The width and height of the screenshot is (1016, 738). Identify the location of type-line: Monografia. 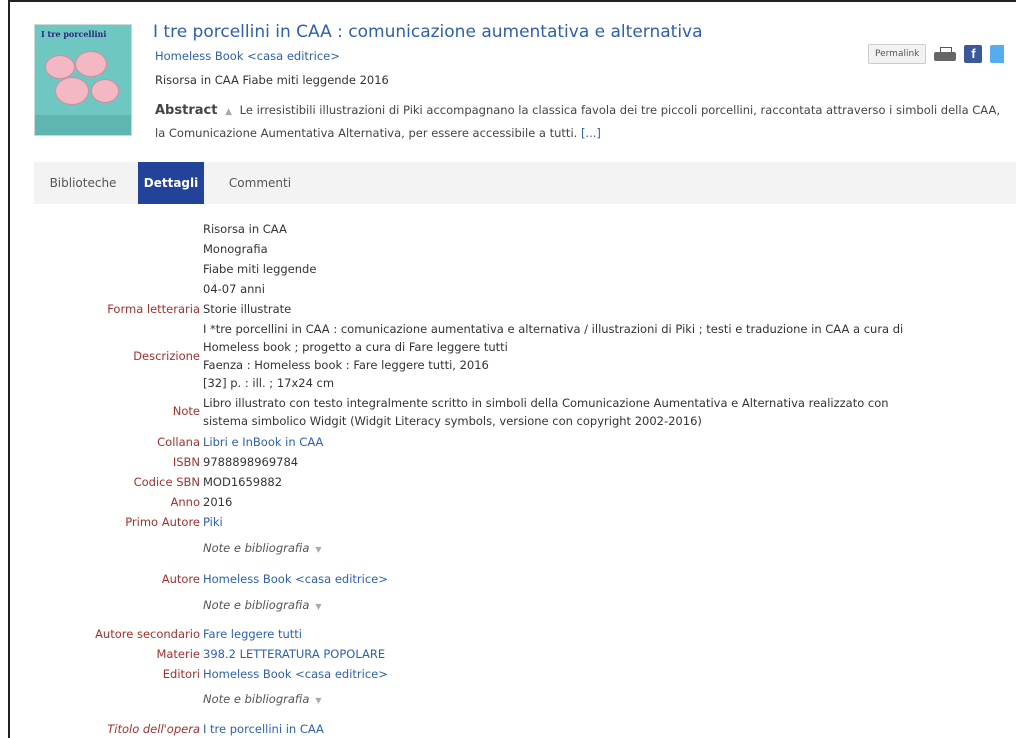
(235, 249).